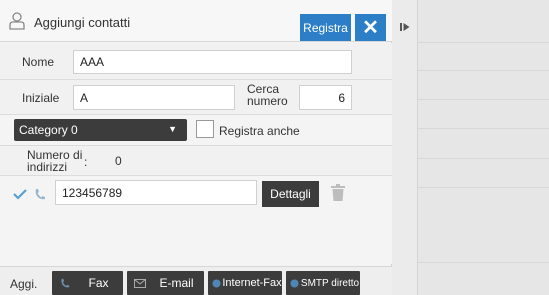 This screenshot has height=295, width=549. I want to click on initial-label: Iniziale, so click(41, 98).